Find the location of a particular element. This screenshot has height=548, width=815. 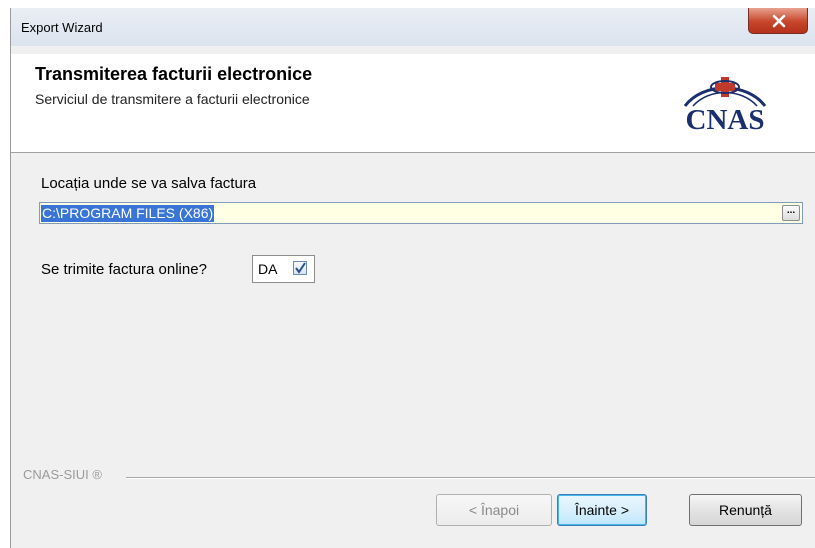

cancel-button: Renunță is located at coordinates (745, 510).